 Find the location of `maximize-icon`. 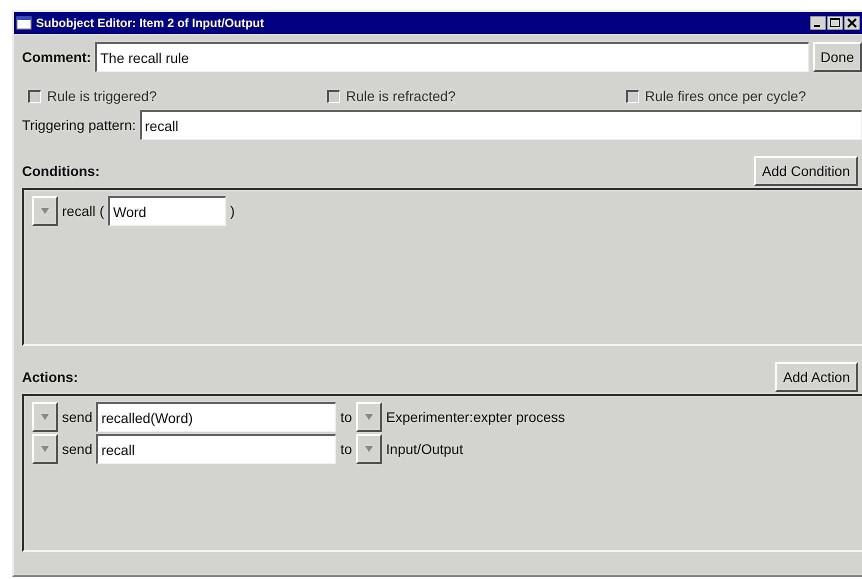

maximize-icon is located at coordinates (835, 23).